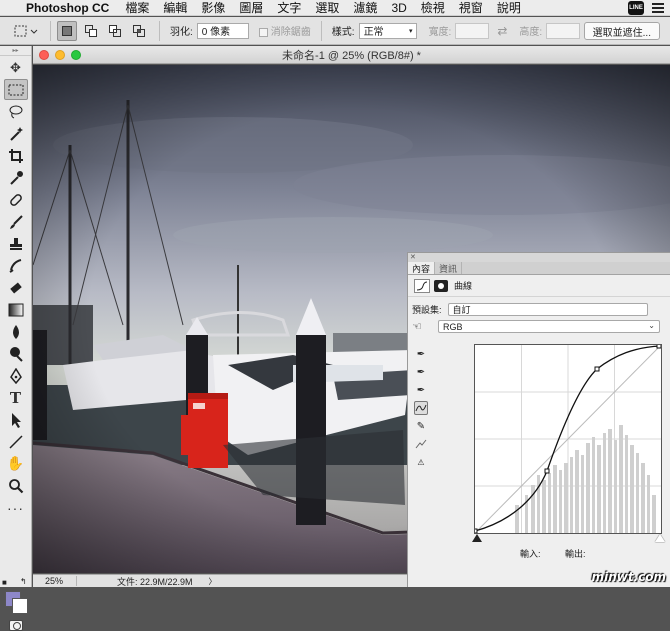  What do you see at coordinates (421, 462) in the screenshot?
I see `clipping-warning-icon: ⚠` at bounding box center [421, 462].